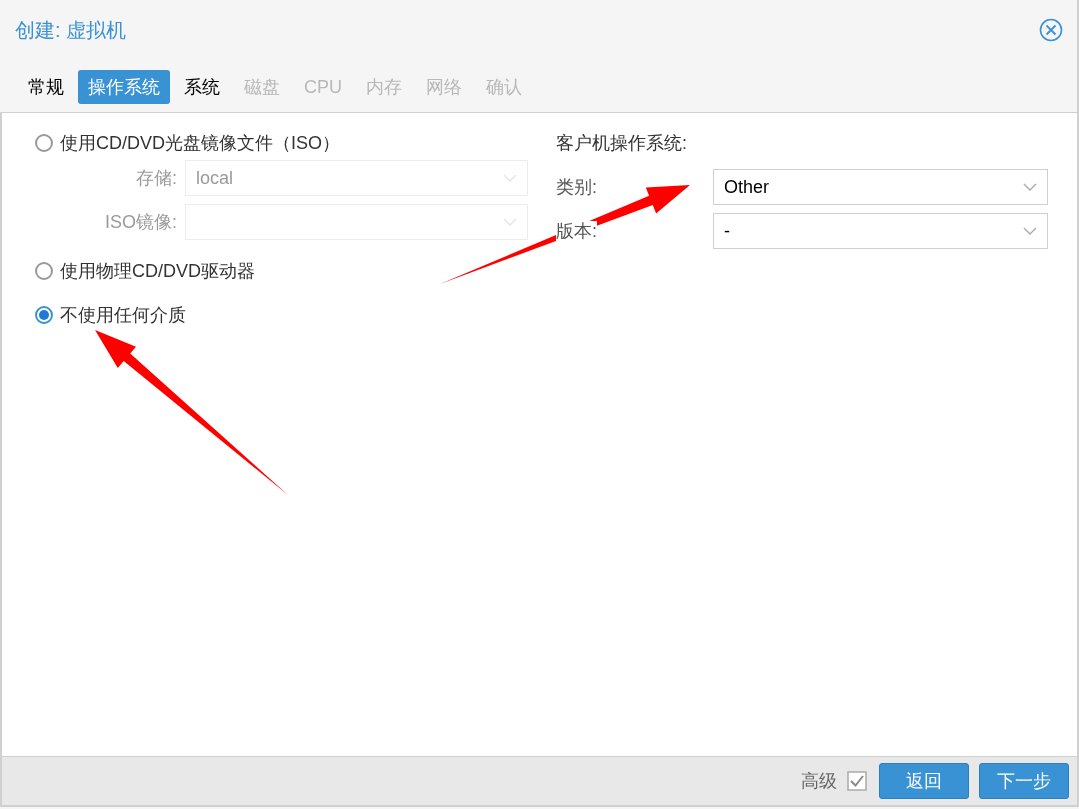 The image size is (1079, 809). I want to click on dropdown-field: Other, so click(880, 187).